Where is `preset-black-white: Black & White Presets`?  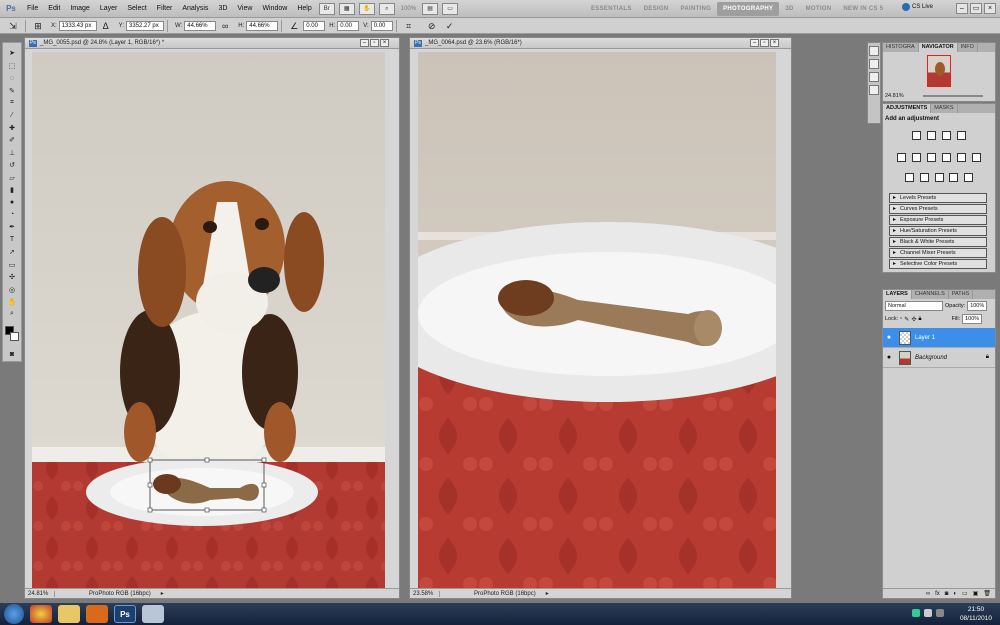 preset-black-white: Black & White Presets is located at coordinates (938, 242).